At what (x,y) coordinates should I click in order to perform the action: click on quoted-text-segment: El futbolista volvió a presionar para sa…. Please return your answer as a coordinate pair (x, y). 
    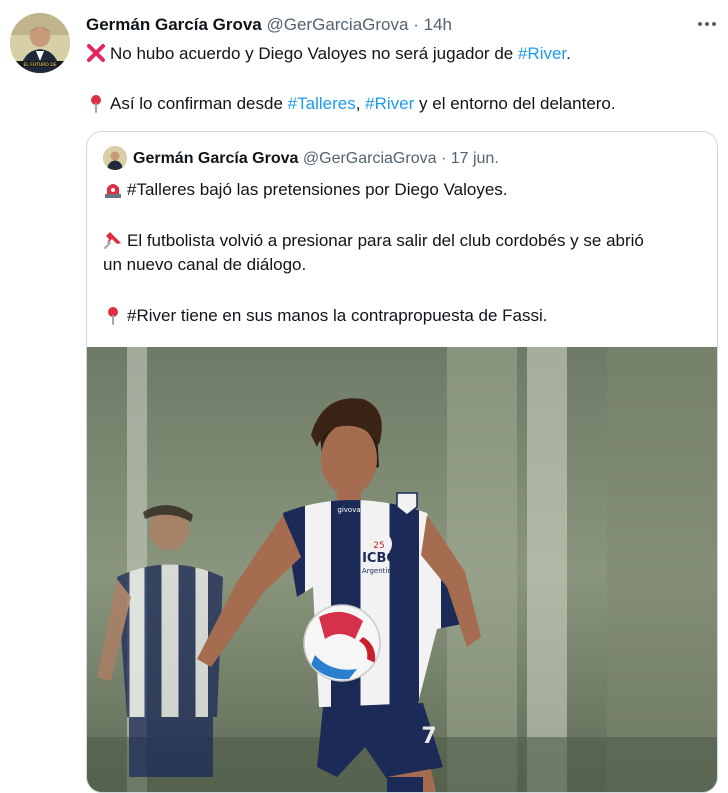
    Looking at the image, I should click on (385, 240).